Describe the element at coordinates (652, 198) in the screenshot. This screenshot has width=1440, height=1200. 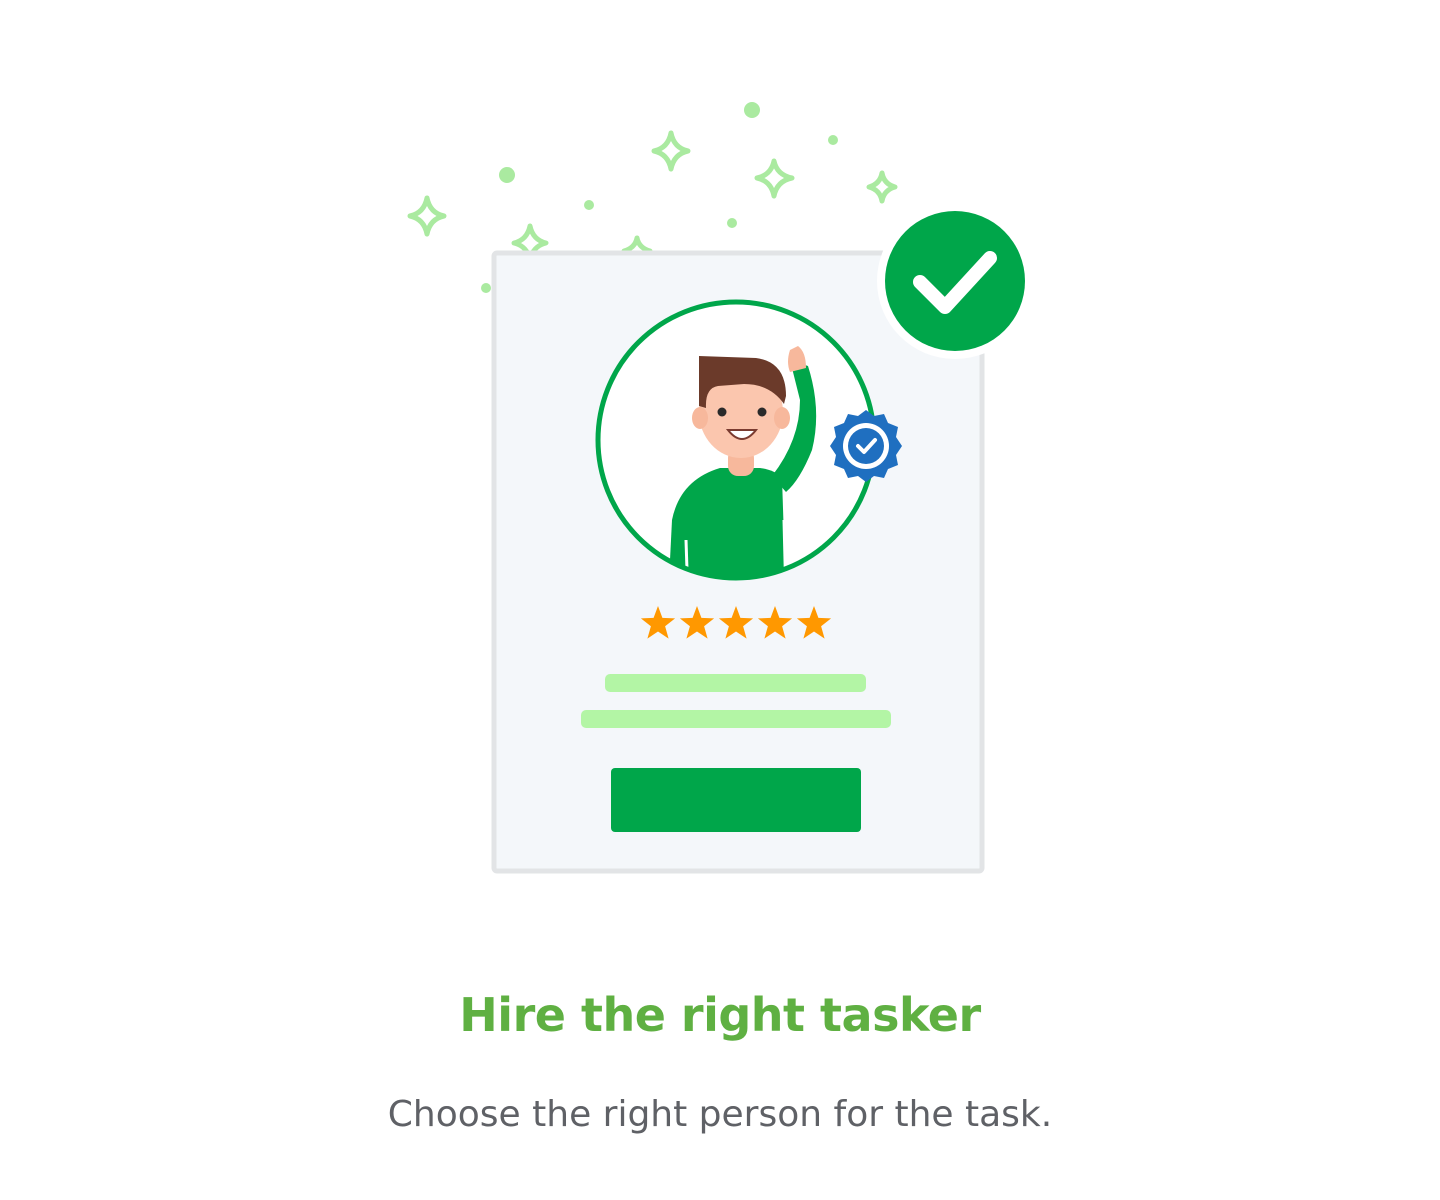
I see `sparkles` at that location.